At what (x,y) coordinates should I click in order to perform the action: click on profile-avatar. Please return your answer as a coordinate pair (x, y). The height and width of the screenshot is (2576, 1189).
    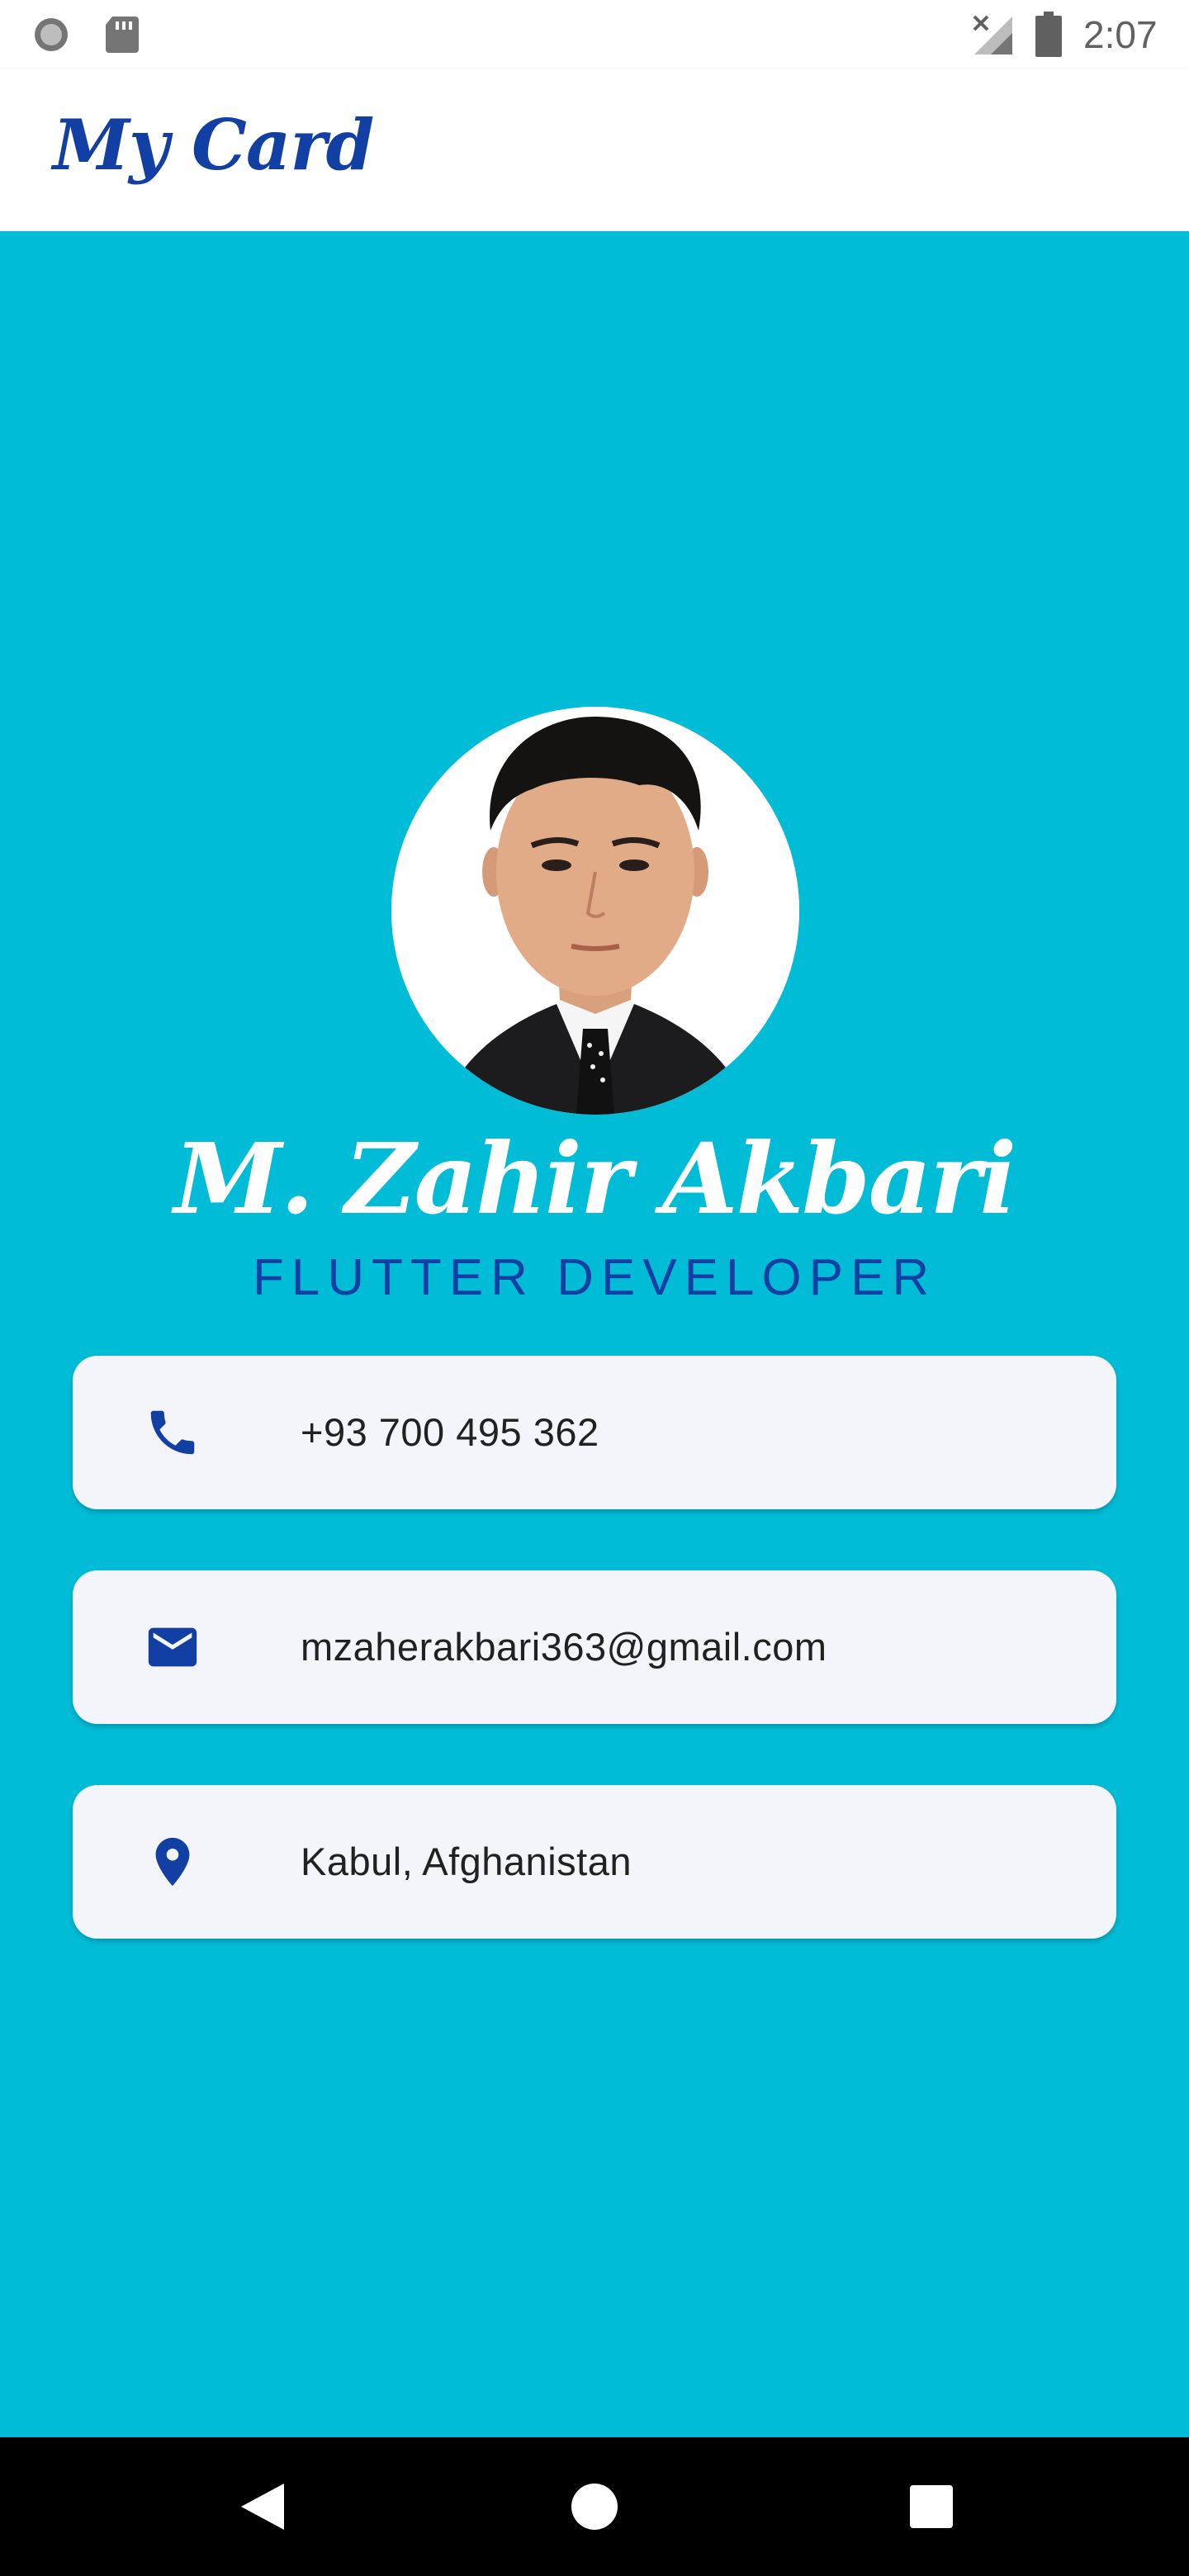
    Looking at the image, I should click on (595, 911).